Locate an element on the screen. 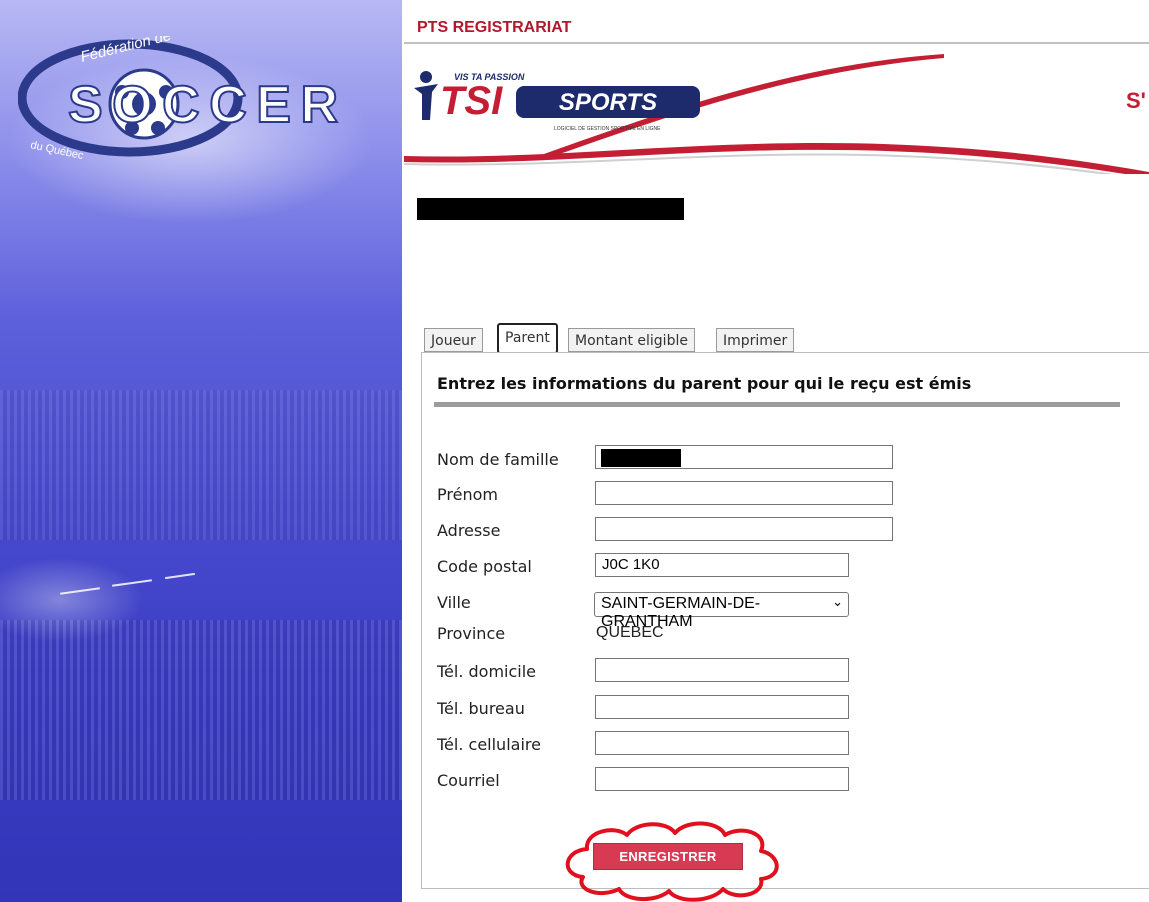 The width and height of the screenshot is (1149, 902). code-postal-label: Code postal is located at coordinates (484, 566).